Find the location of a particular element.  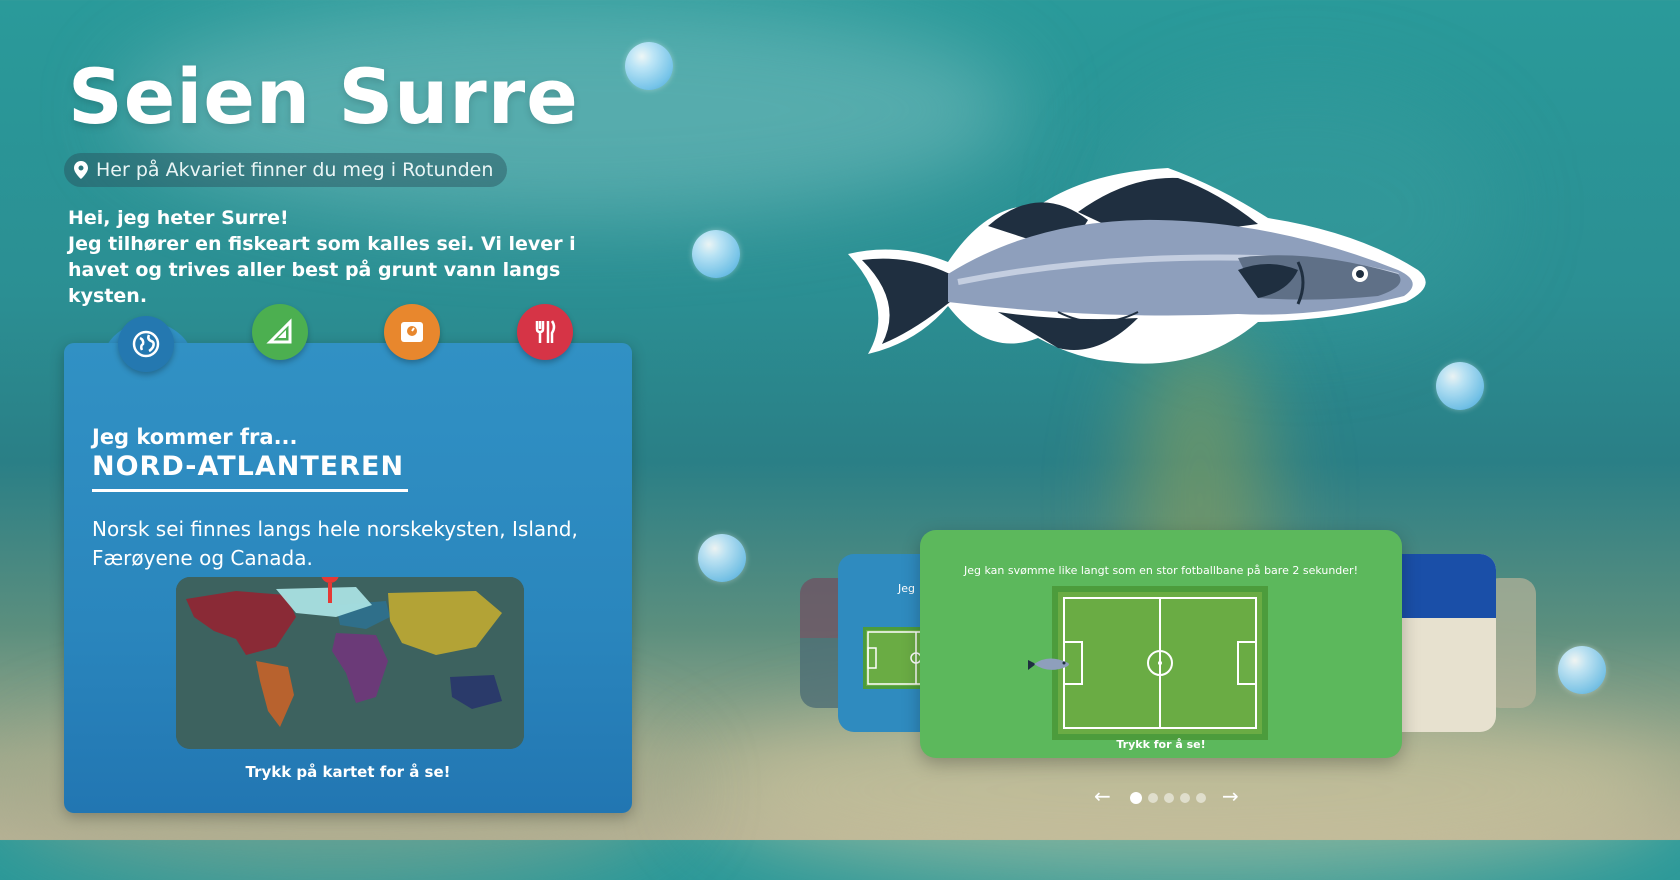

globe-icon is located at coordinates (146, 344).